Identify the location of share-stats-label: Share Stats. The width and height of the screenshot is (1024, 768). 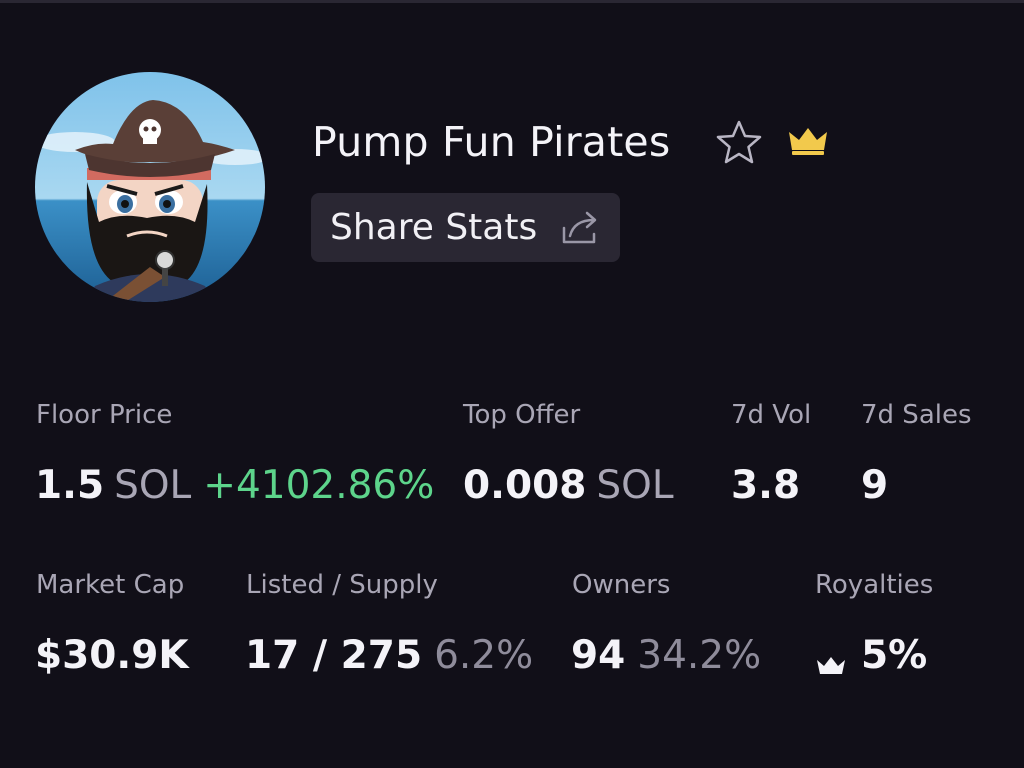
(434, 227).